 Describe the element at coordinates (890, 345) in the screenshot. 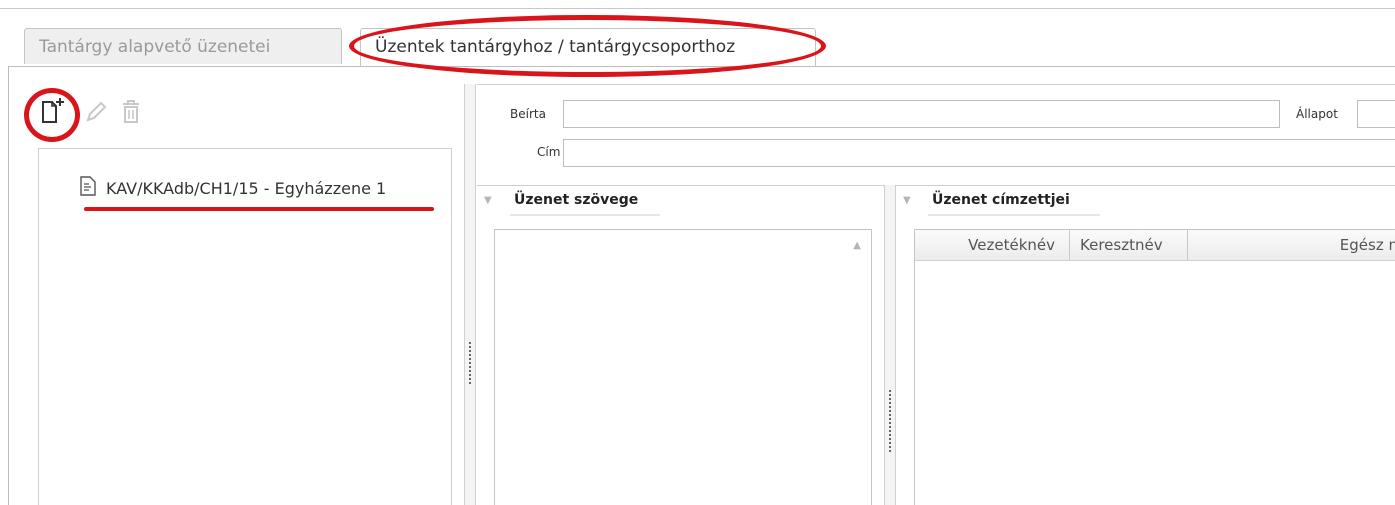

I see `section-splitter` at that location.